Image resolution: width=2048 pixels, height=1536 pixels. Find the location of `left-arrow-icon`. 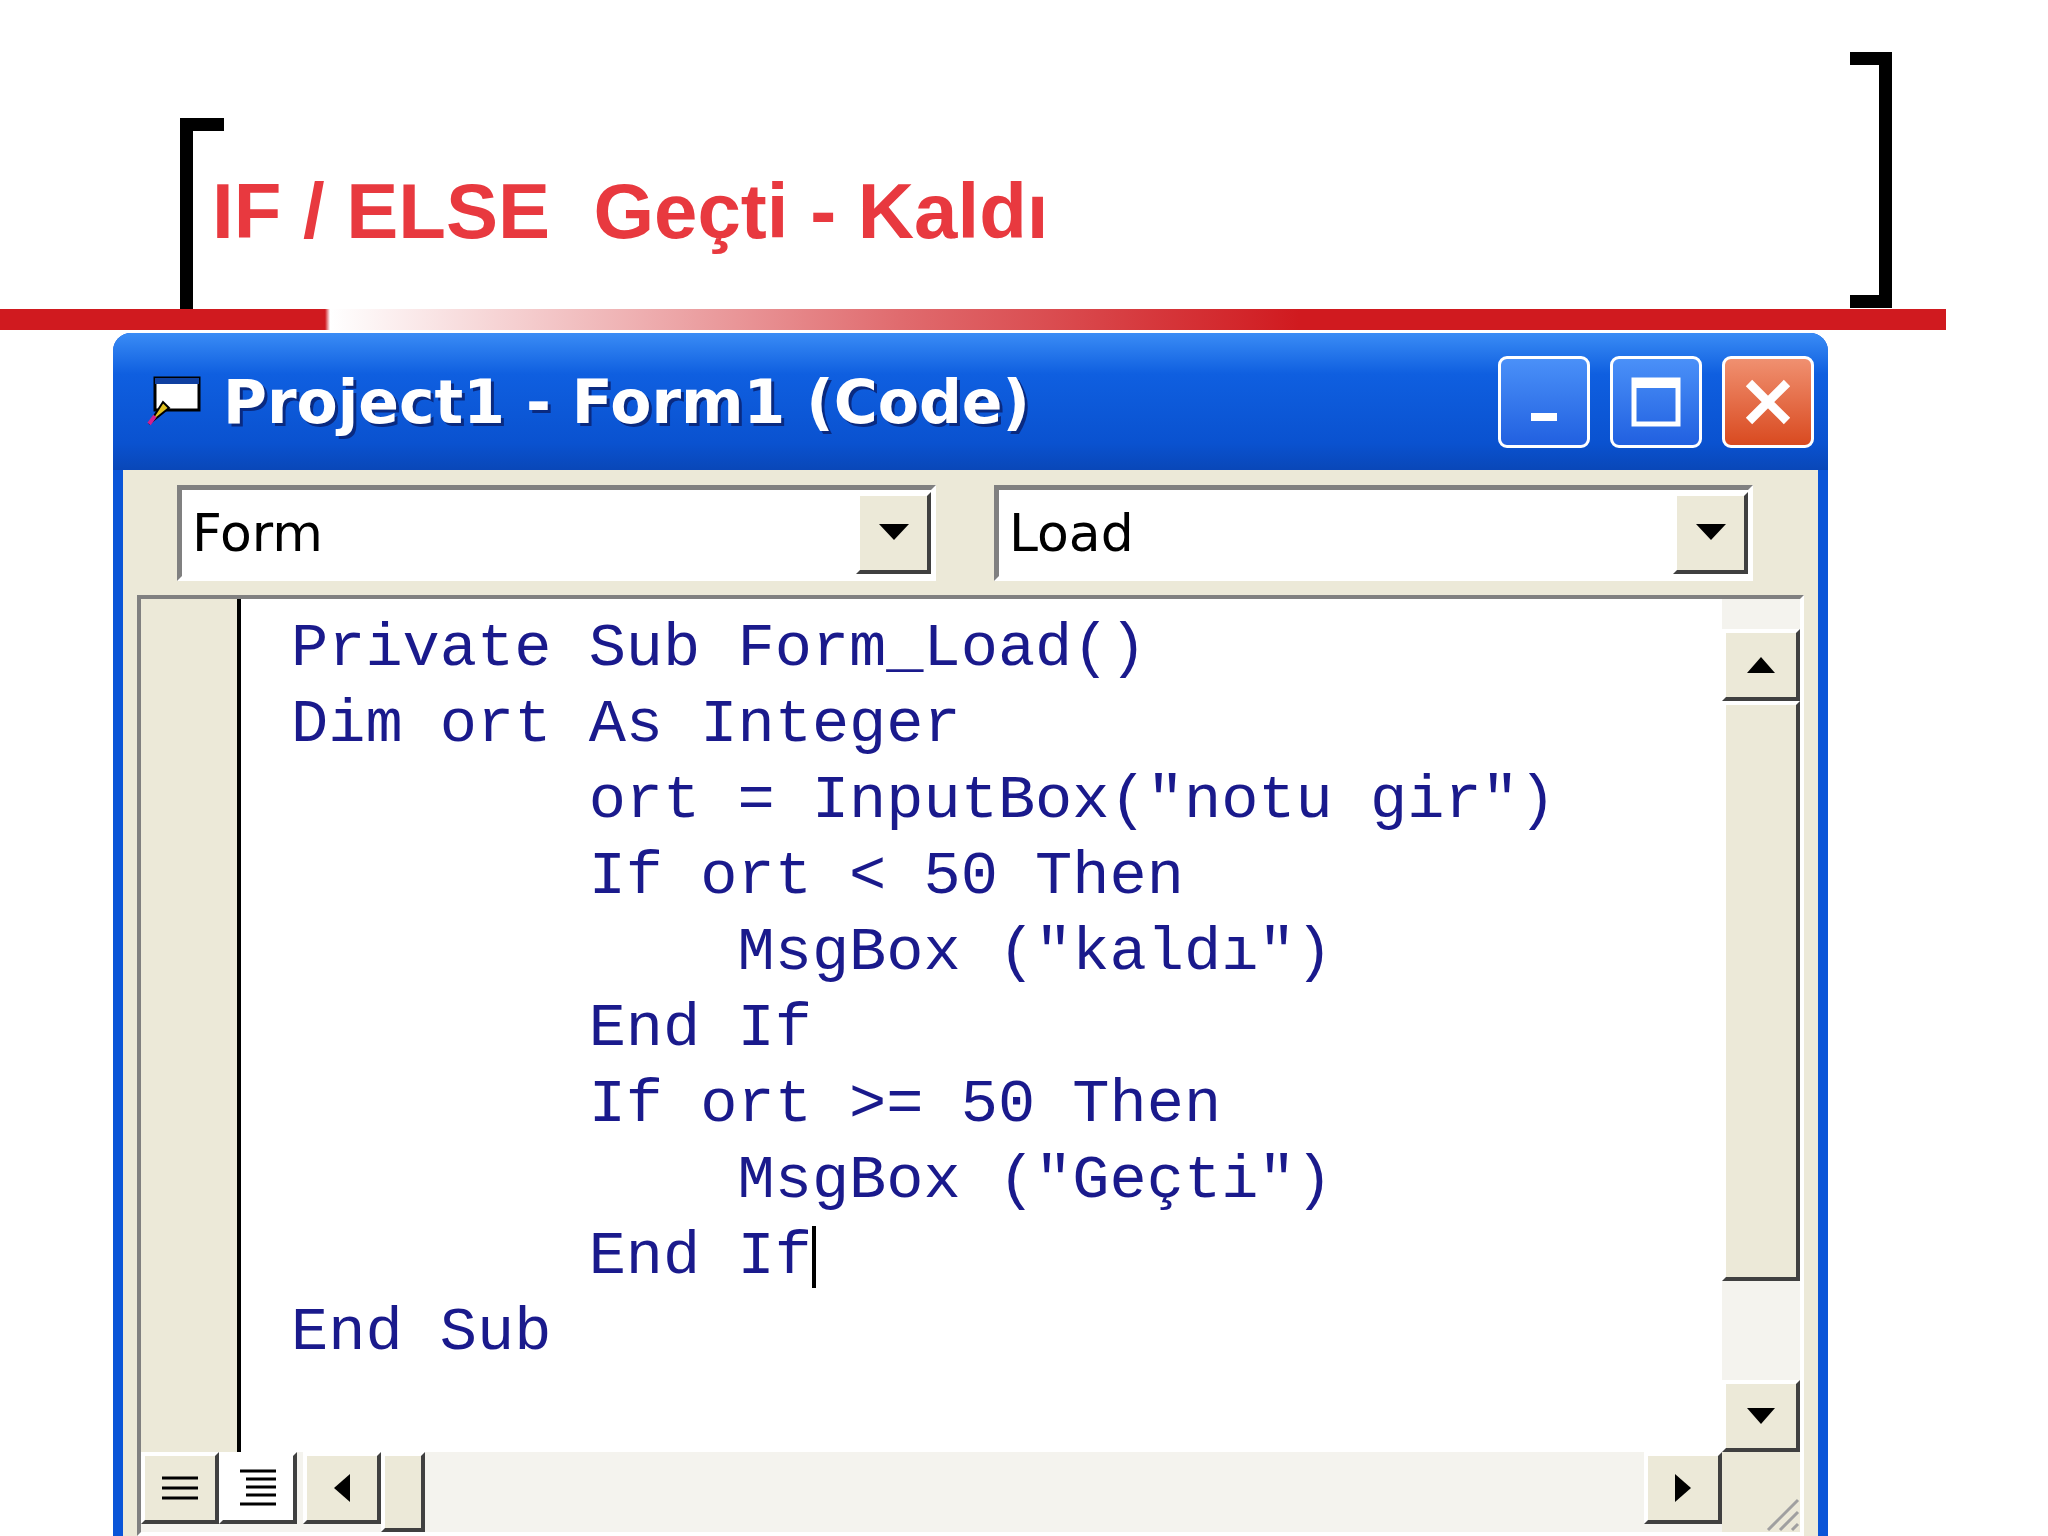

left-arrow-icon is located at coordinates (342, 1488).